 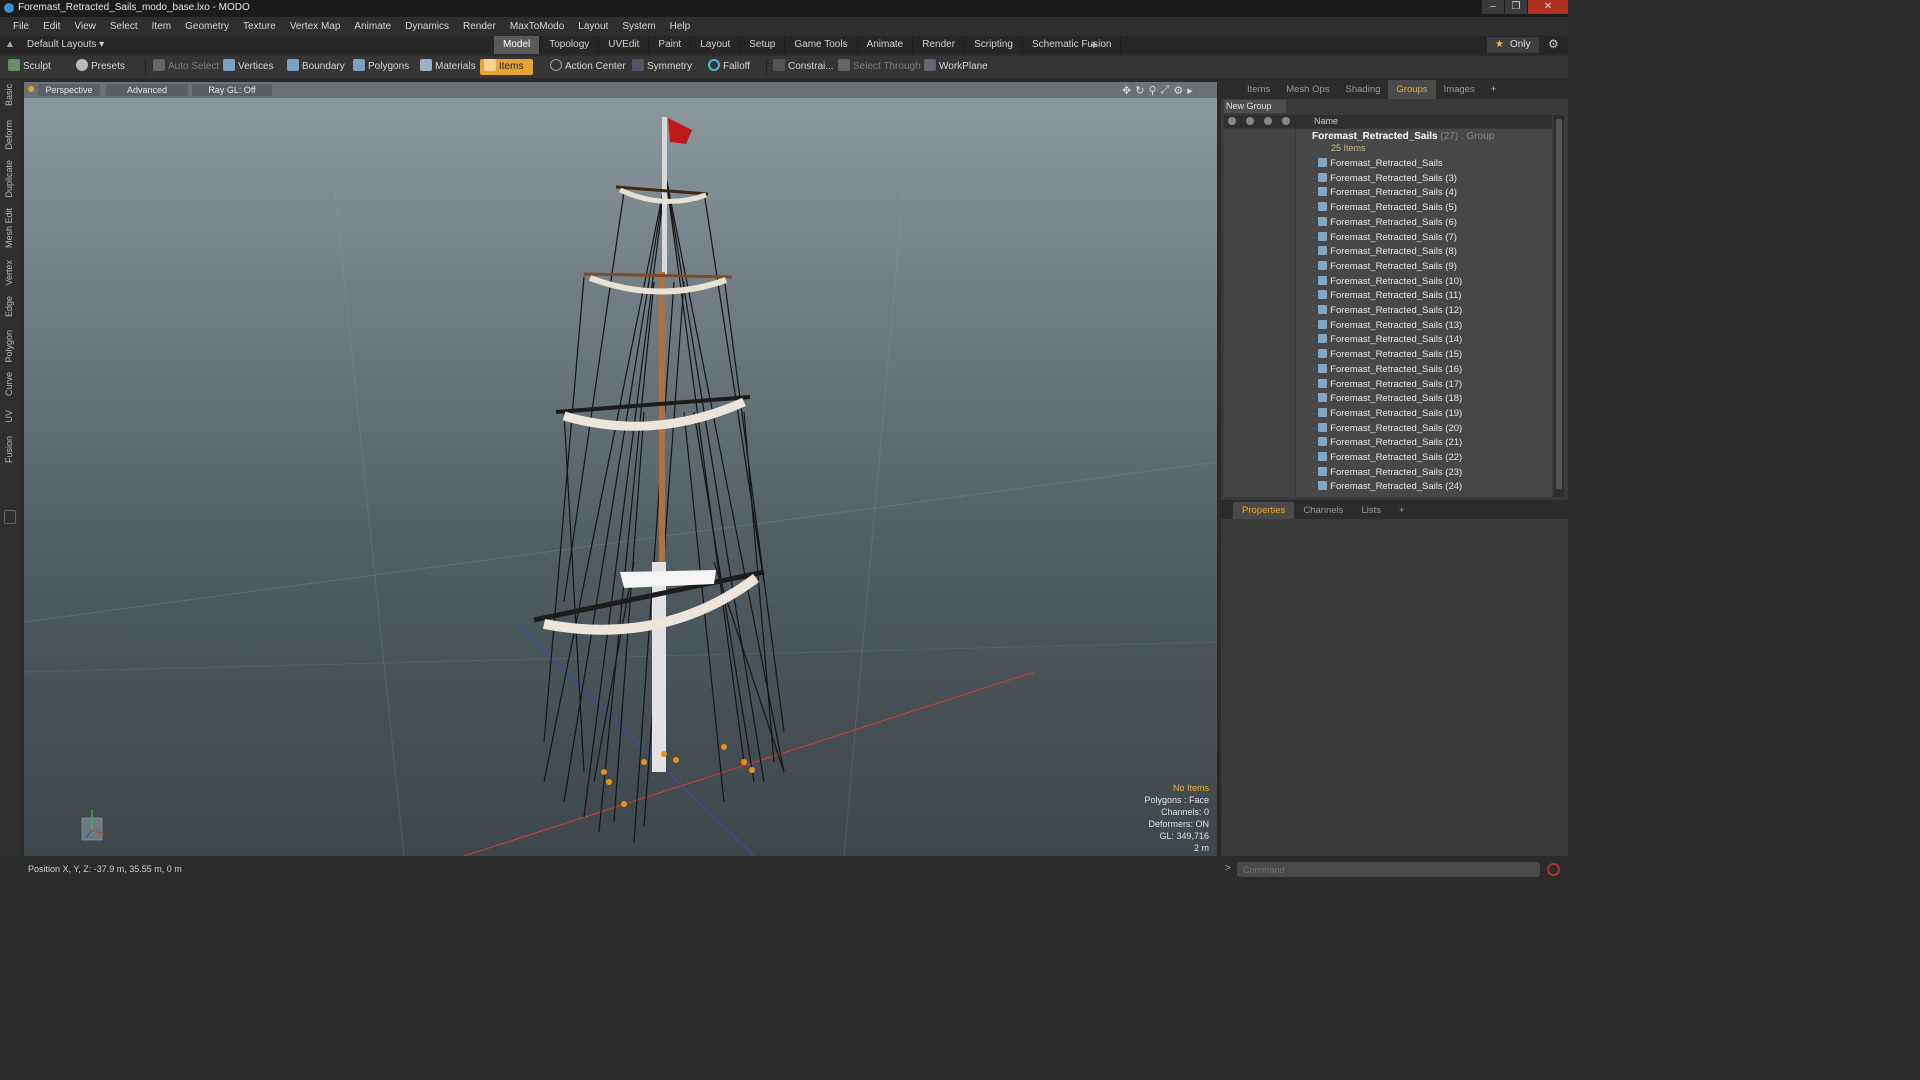 I want to click on left-tab-deform: Deform, so click(x=10, y=135).